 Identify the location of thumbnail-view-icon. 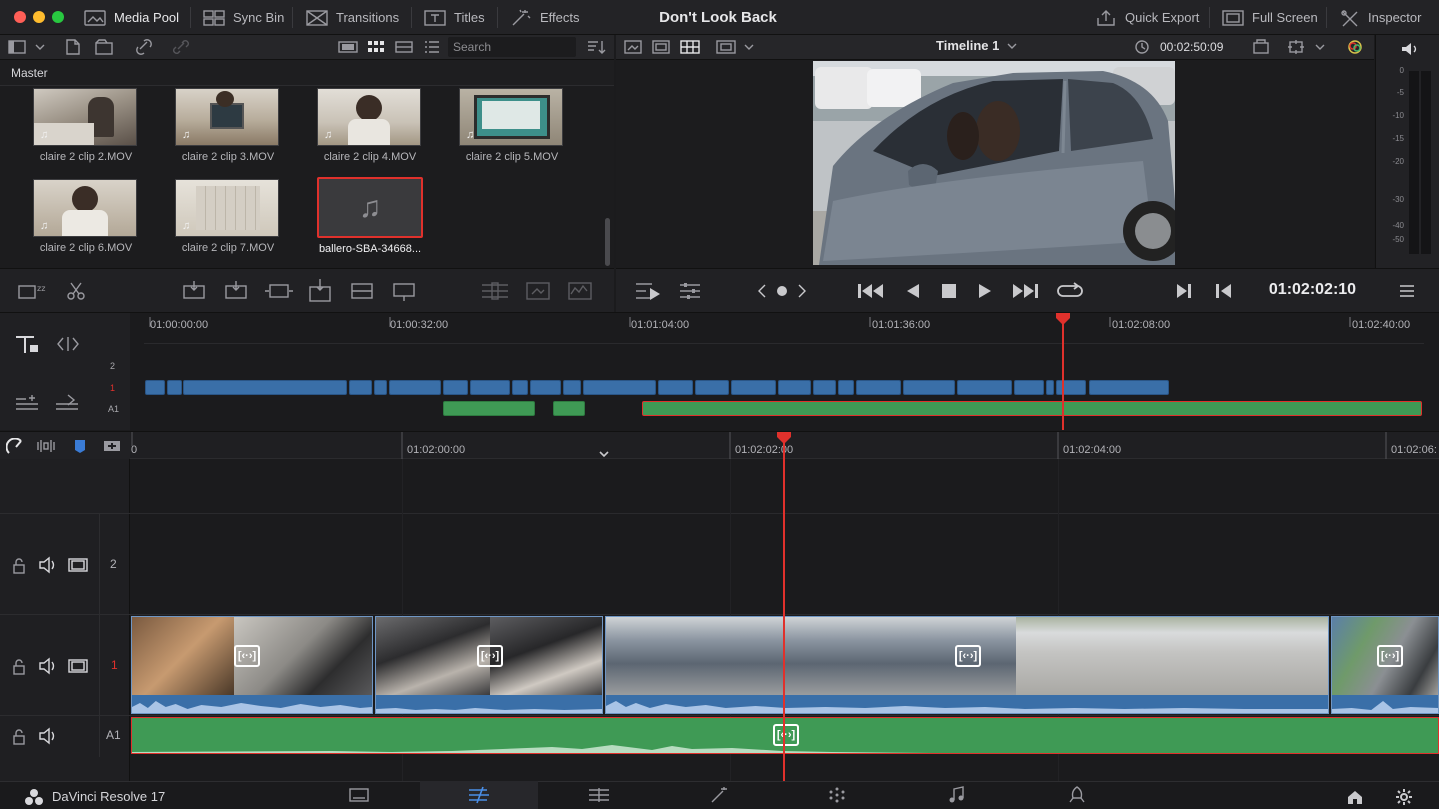
(376, 47).